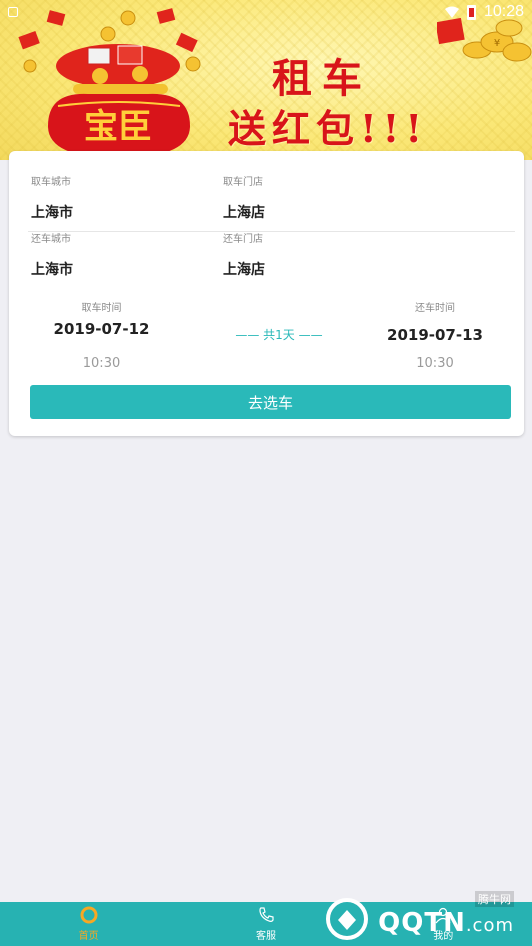 Image resolution: width=532 pixels, height=946 pixels. What do you see at coordinates (266, 12) in the screenshot?
I see `status-bar: 10:28` at bounding box center [266, 12].